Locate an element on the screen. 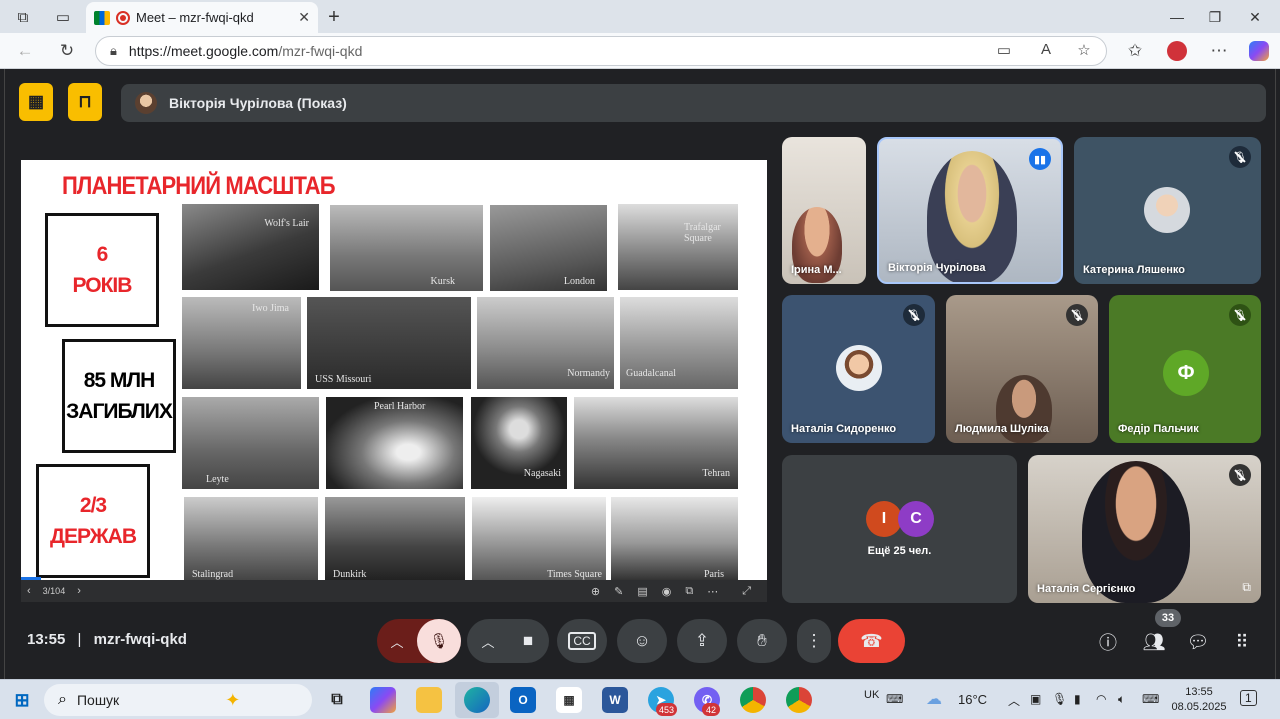 The height and width of the screenshot is (719, 1280). weather-cloud-icon: ☁ is located at coordinates (934, 699).